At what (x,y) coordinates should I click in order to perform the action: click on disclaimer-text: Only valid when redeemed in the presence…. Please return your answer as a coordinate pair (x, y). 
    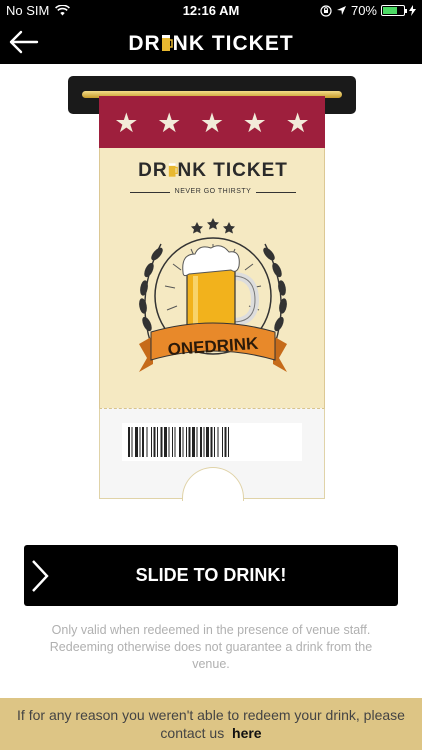
    Looking at the image, I should click on (211, 647).